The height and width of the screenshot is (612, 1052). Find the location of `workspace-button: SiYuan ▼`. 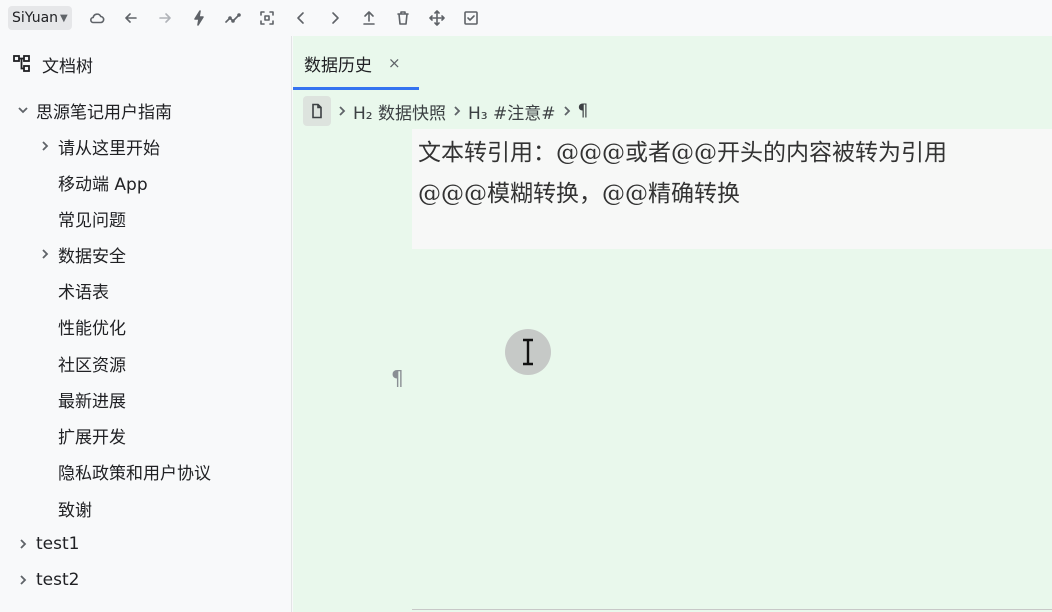

workspace-button: SiYuan ▼ is located at coordinates (40, 18).